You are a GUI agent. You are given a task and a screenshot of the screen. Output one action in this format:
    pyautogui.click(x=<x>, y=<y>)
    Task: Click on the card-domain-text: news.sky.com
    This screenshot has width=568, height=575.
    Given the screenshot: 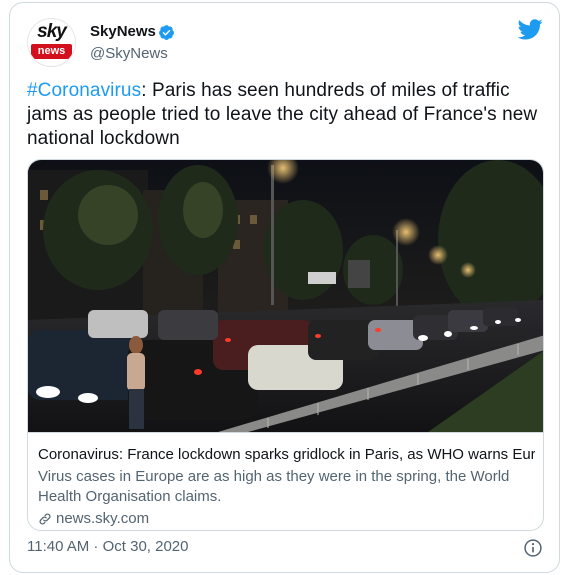 What is the action you would take?
    pyautogui.click(x=103, y=518)
    